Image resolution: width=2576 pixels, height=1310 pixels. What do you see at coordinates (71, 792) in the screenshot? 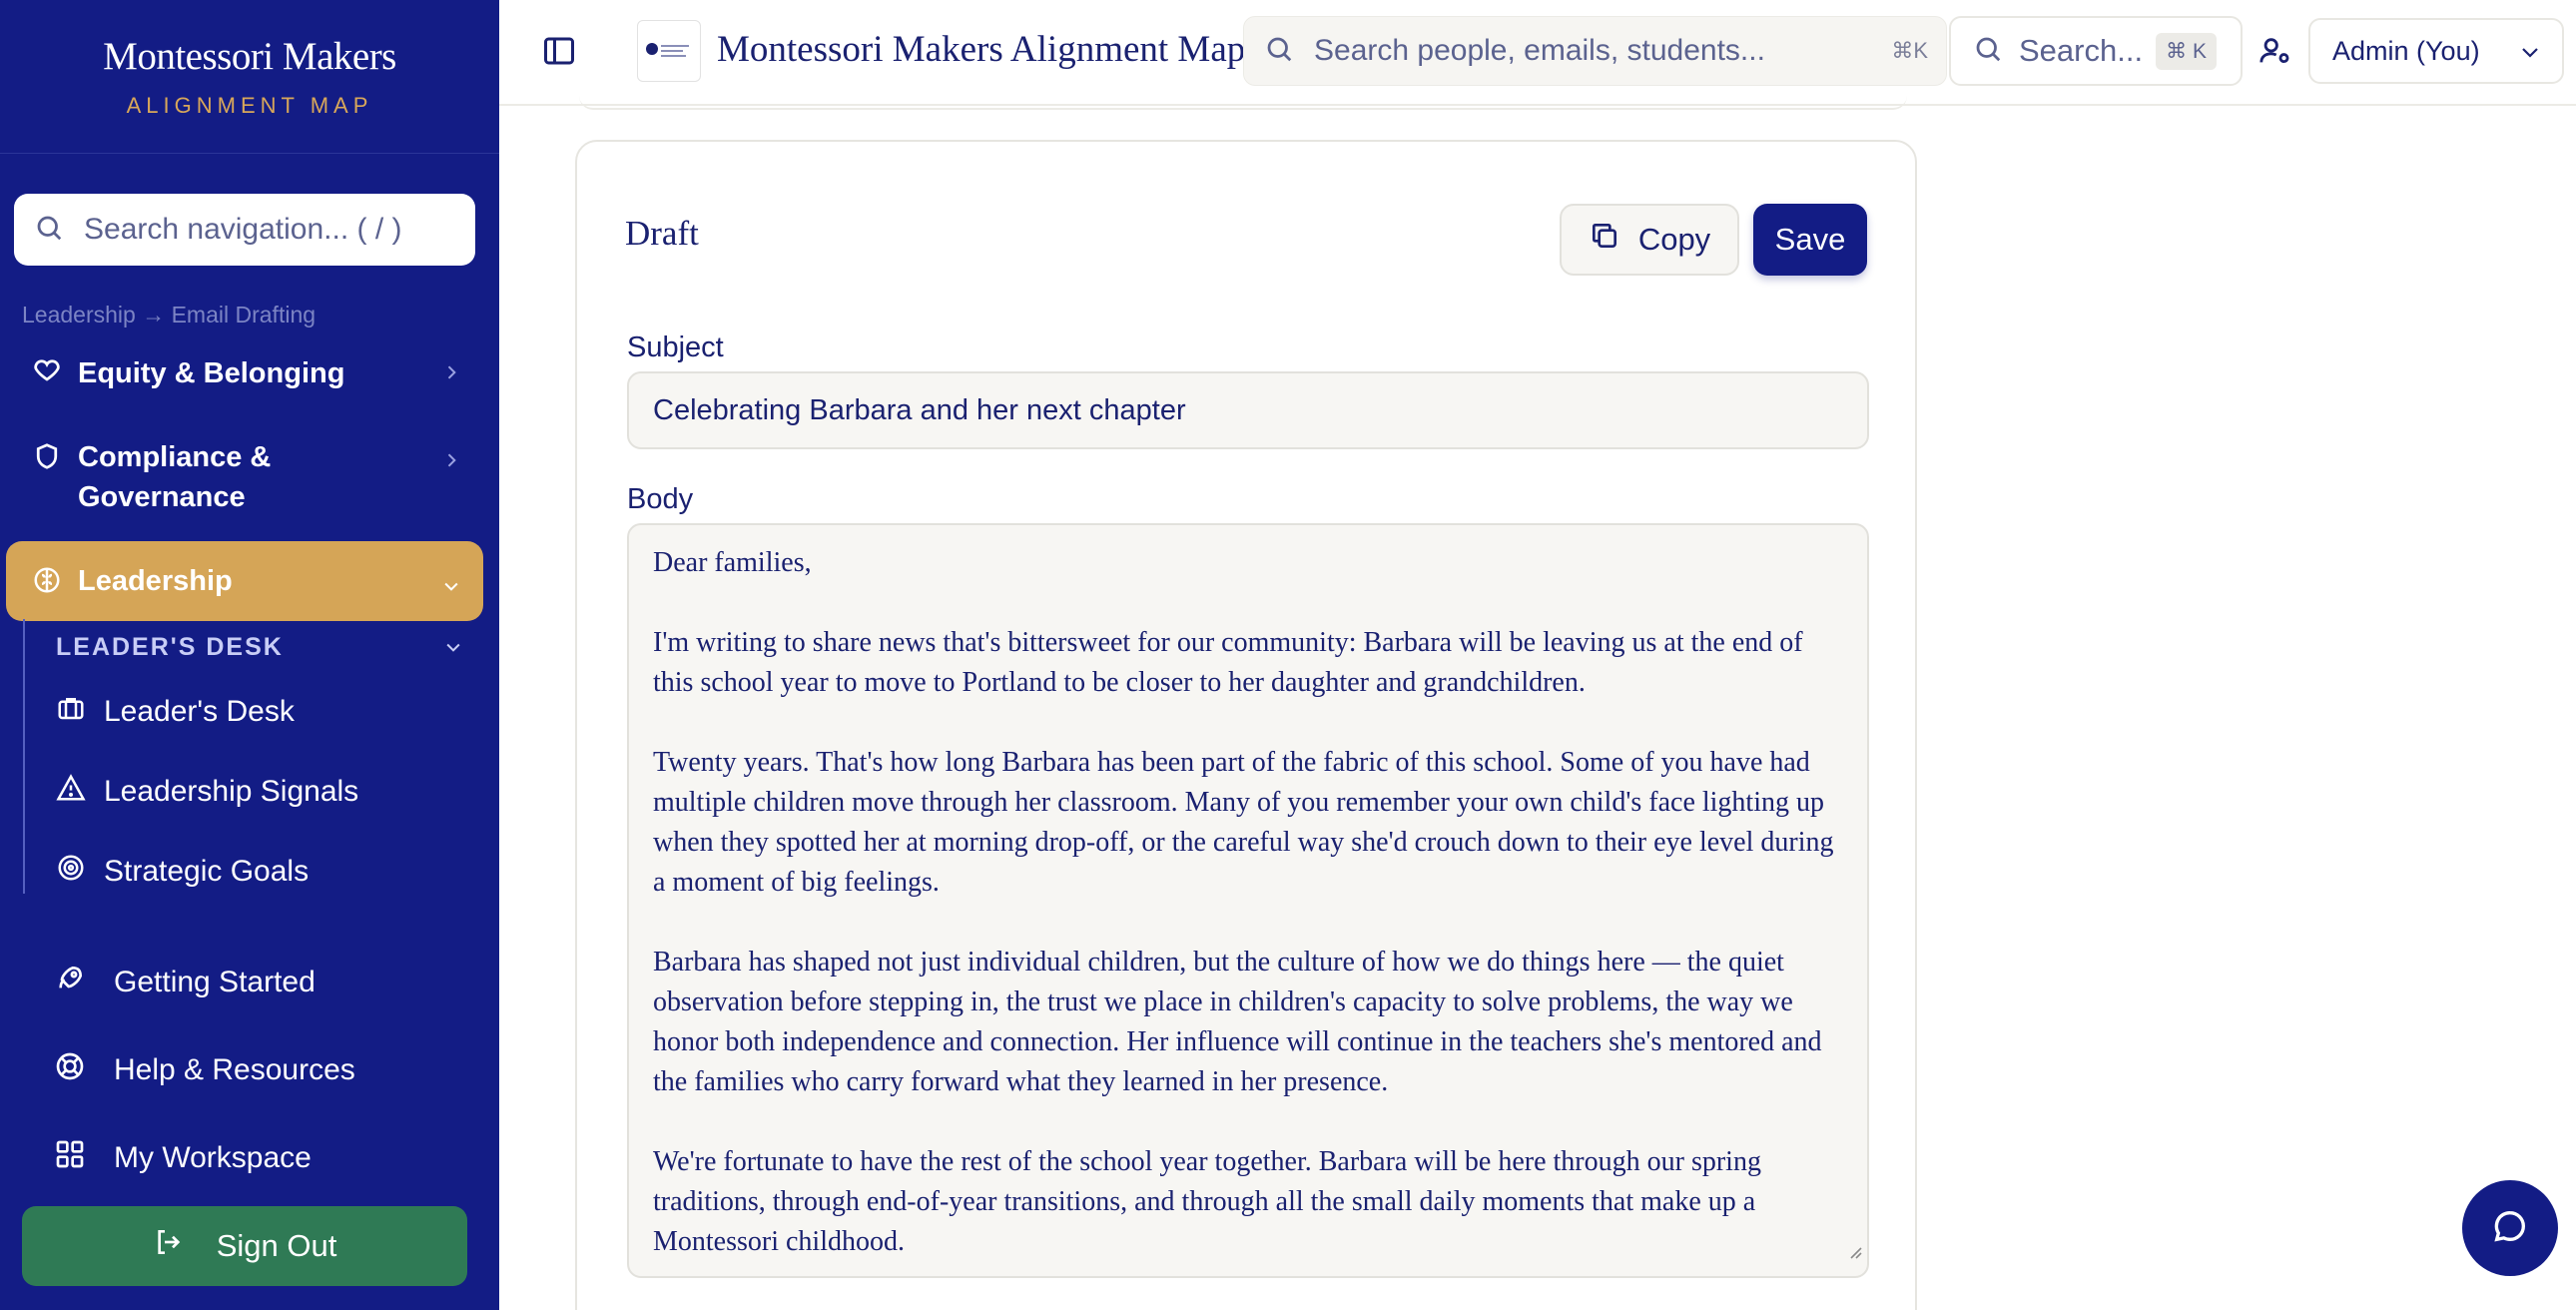
I see `warning-icon` at bounding box center [71, 792].